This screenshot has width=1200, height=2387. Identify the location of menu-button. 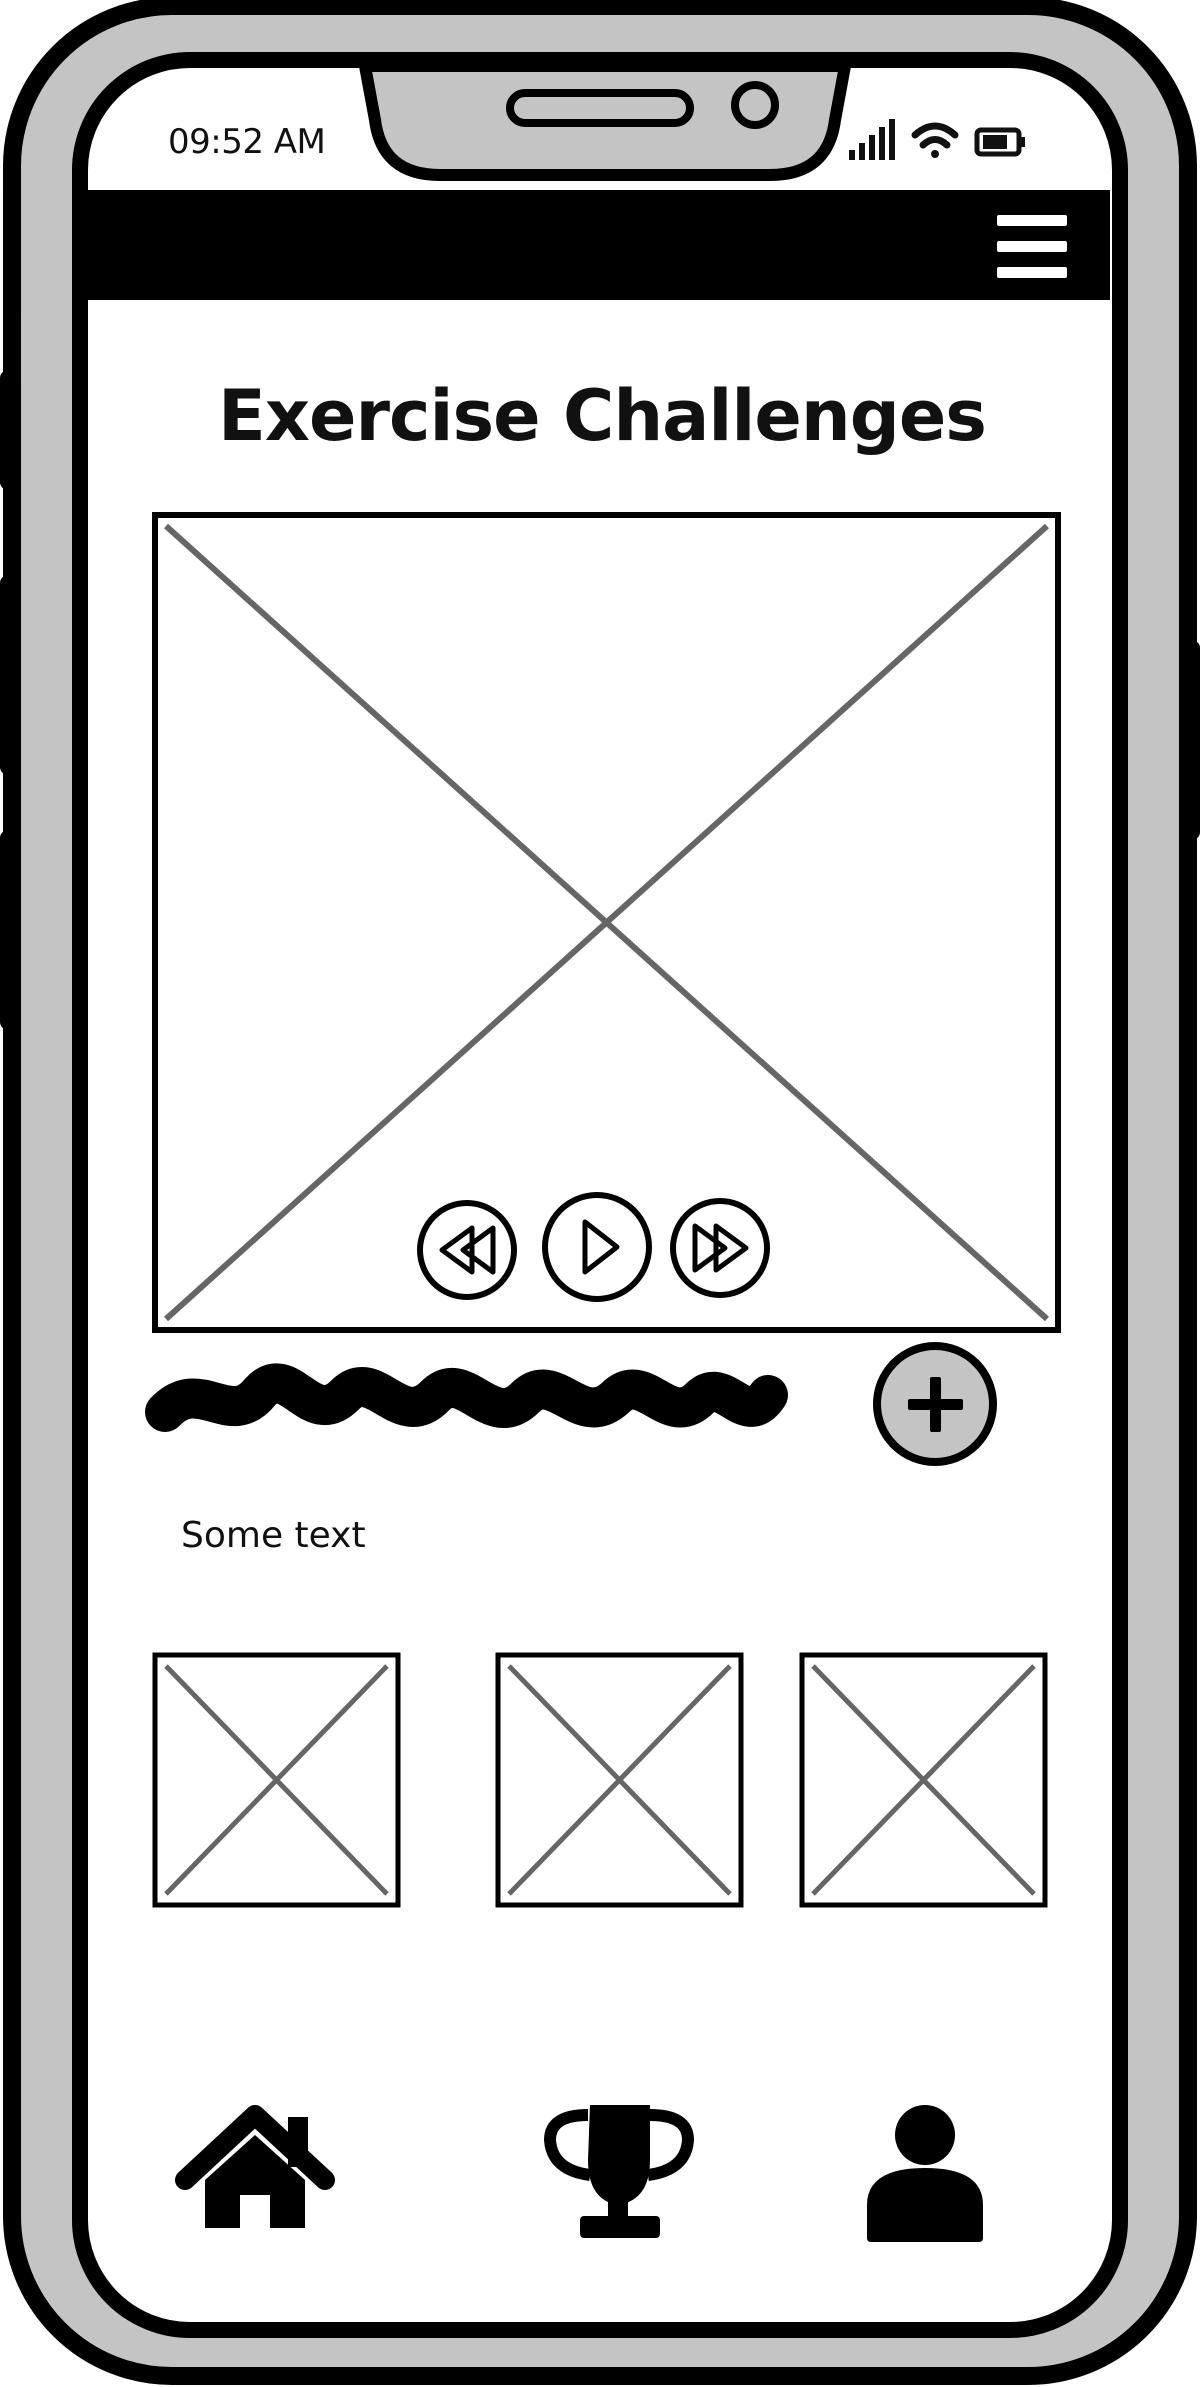
(1033, 247).